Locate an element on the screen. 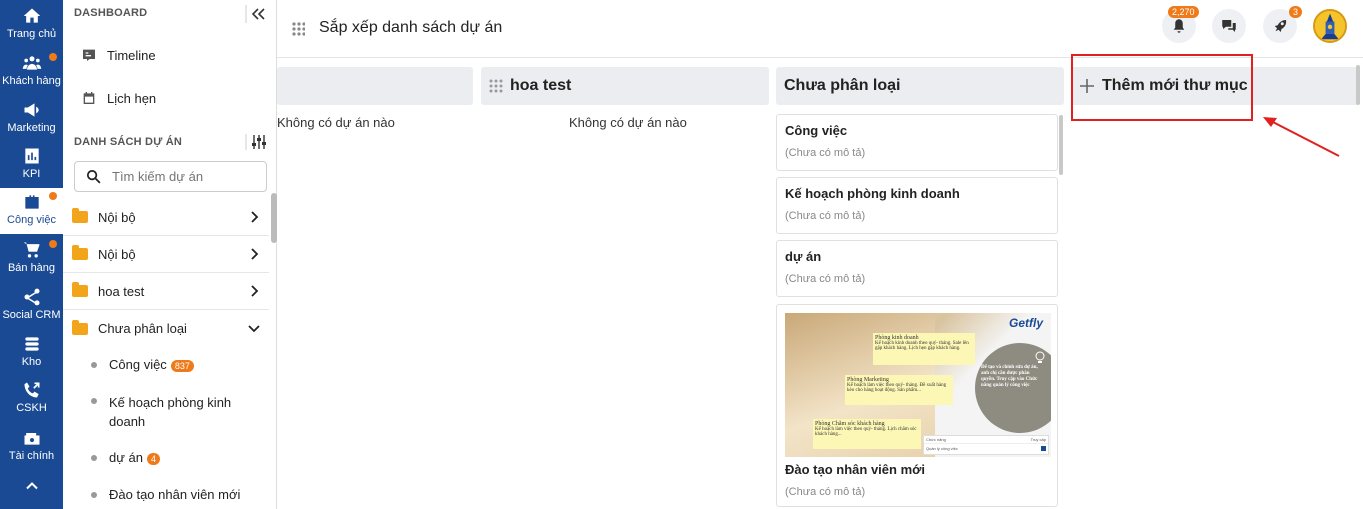 The height and width of the screenshot is (509, 1363). column-scrollbar is located at coordinates (1061, 145).